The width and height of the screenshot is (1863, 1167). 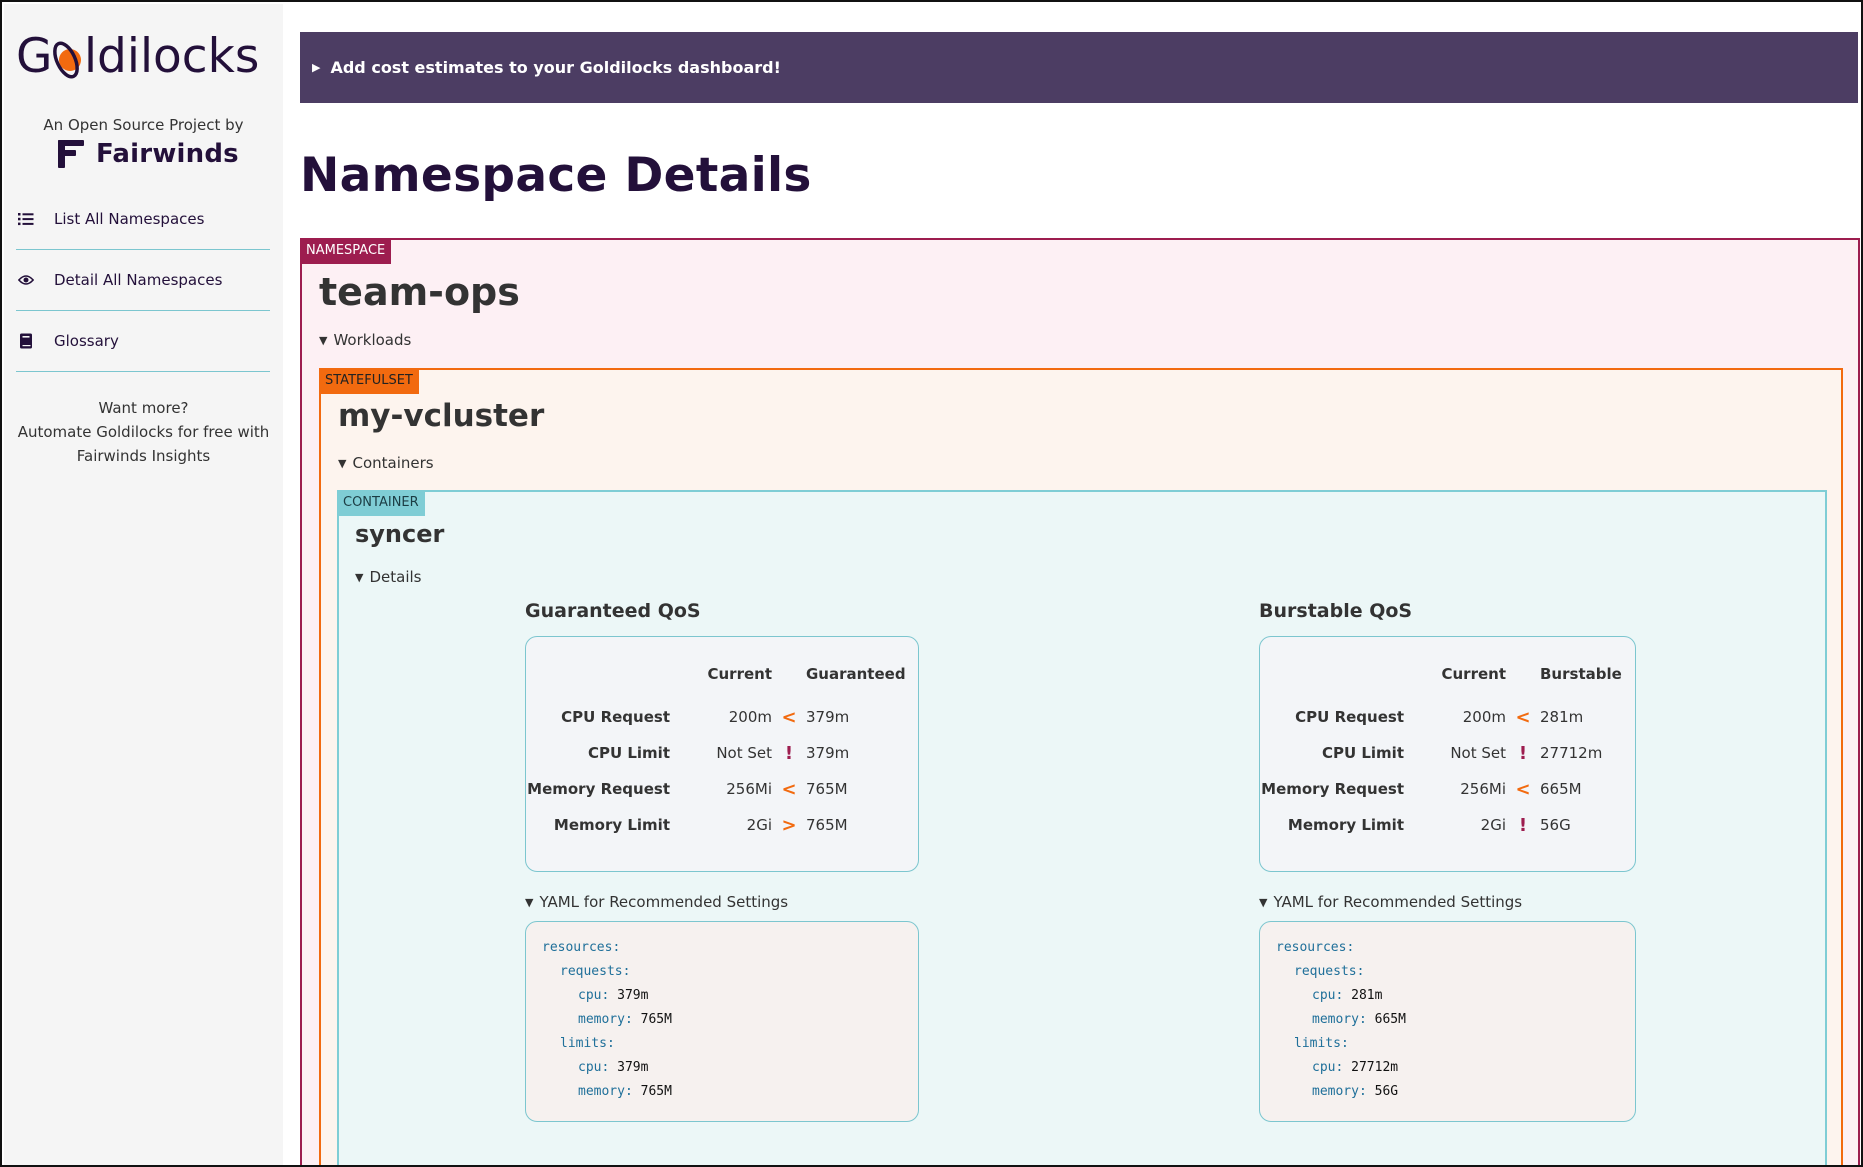 I want to click on yaml-value: 27712m, so click(x=1375, y=1067).